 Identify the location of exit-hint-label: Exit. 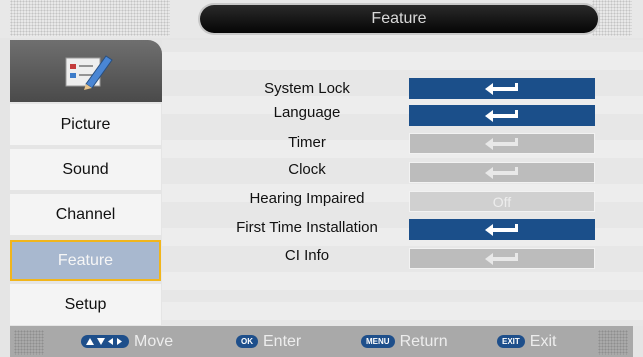
(543, 341).